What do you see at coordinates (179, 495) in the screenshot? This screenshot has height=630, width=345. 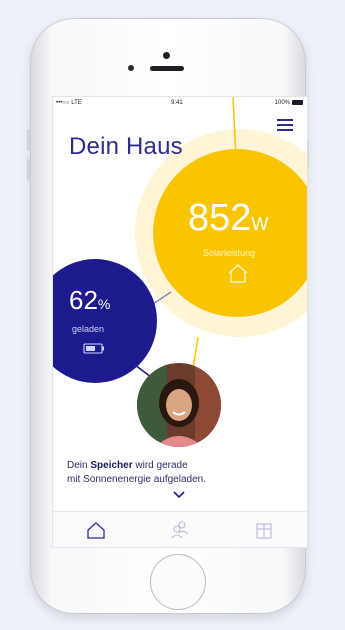 I see `chevron-down-icon` at bounding box center [179, 495].